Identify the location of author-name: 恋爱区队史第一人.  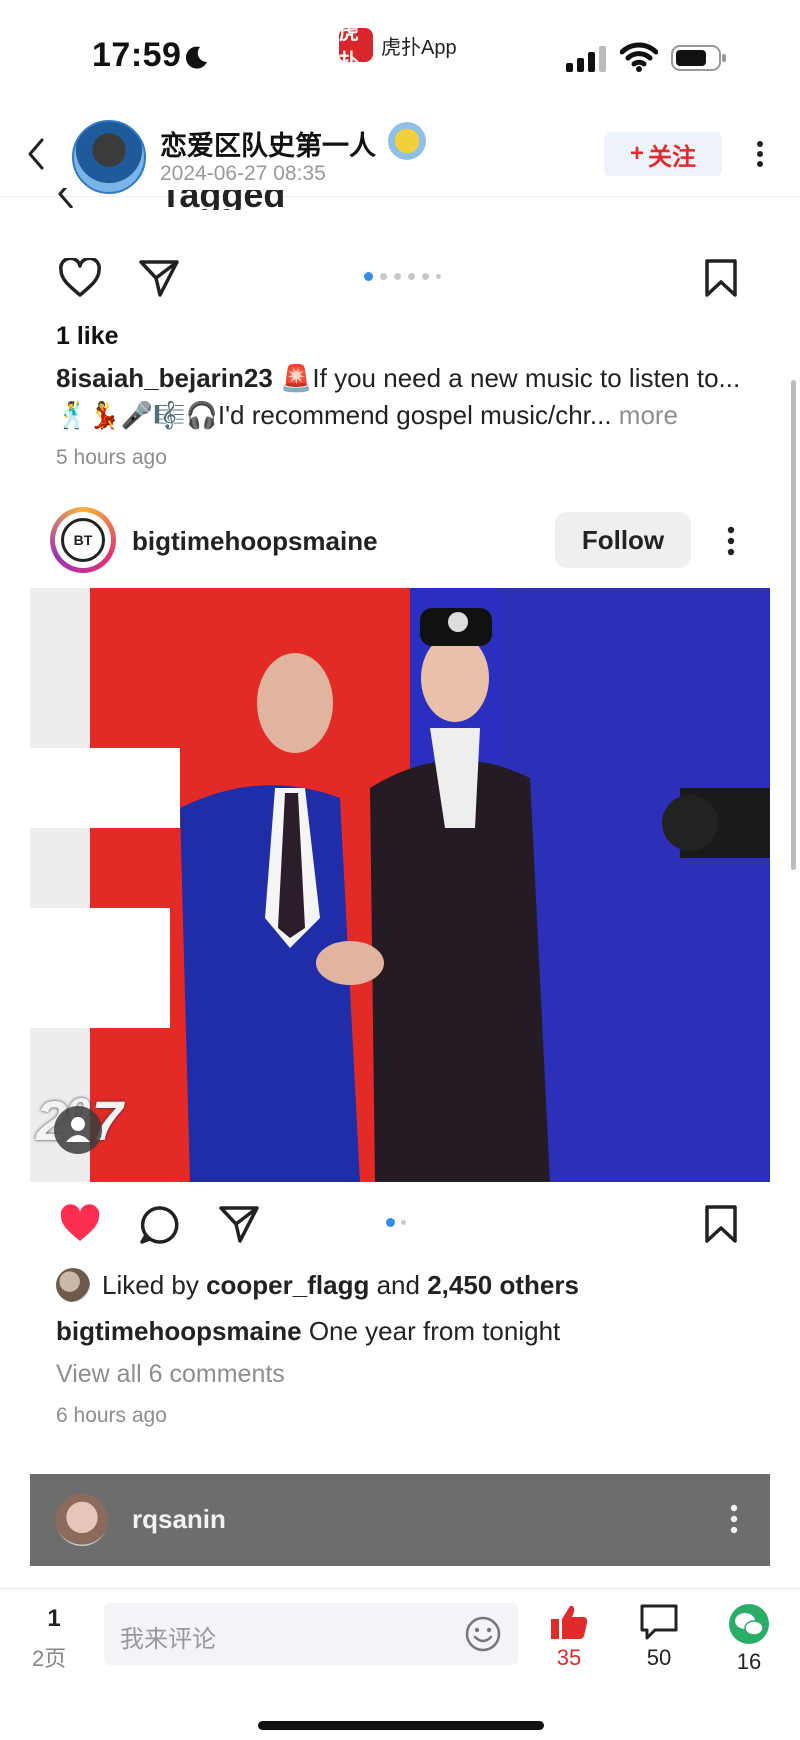
(268, 143).